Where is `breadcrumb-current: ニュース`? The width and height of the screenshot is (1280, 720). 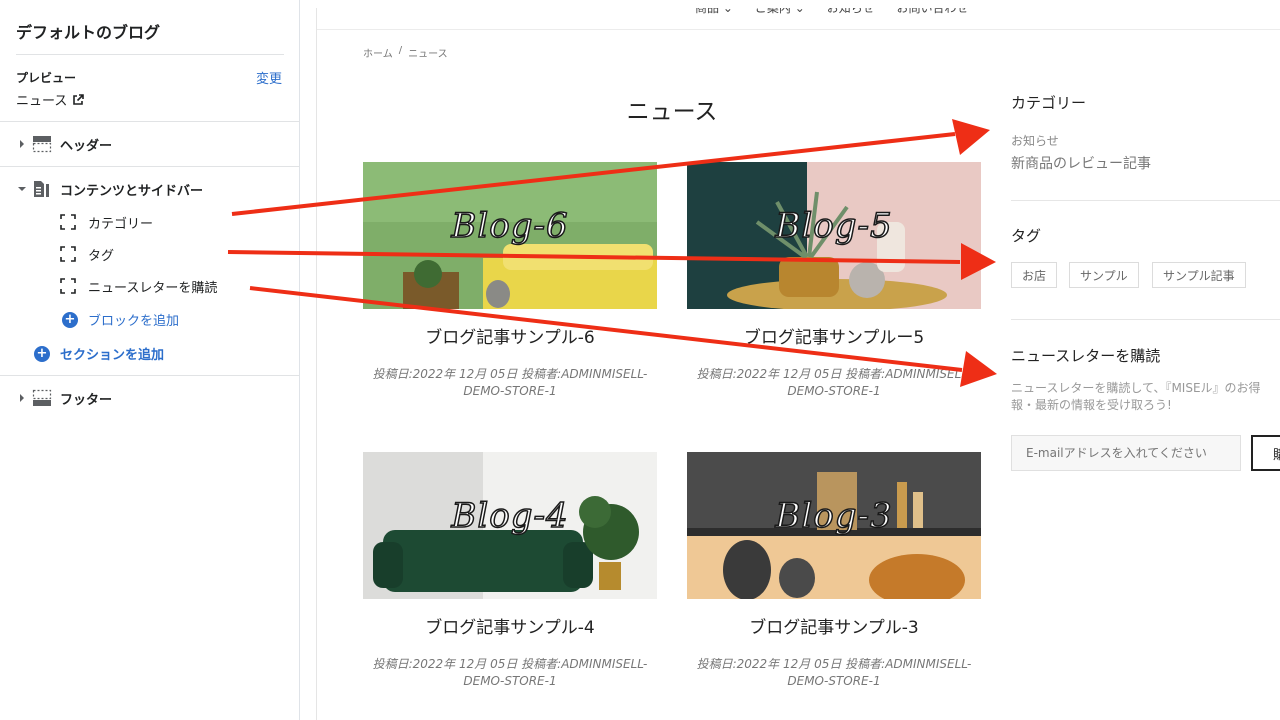
breadcrumb-current: ニュース is located at coordinates (428, 54).